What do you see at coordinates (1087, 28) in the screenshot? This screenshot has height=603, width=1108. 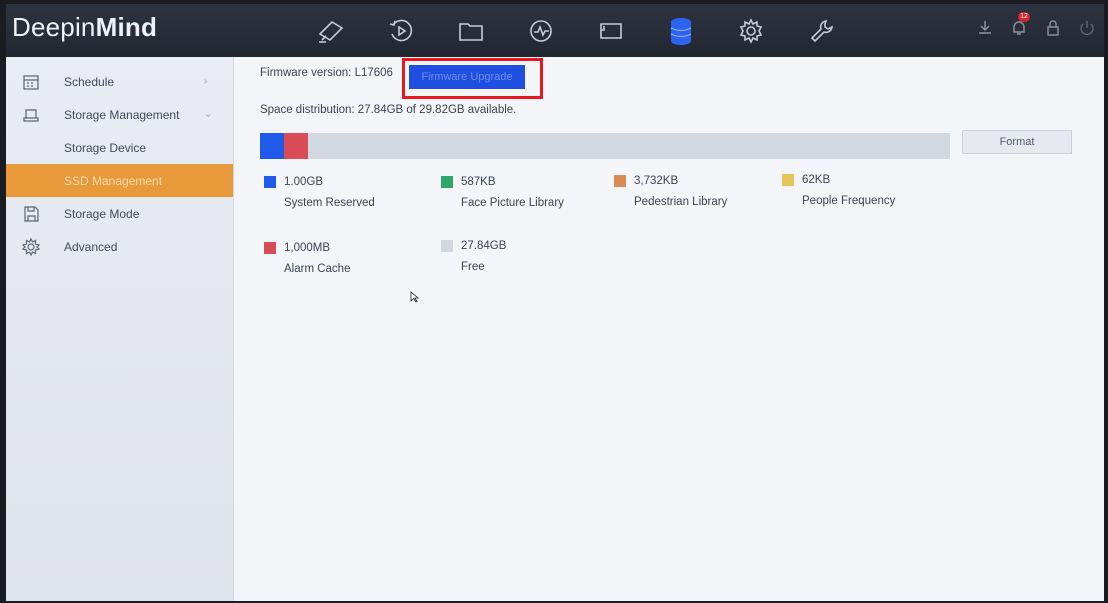 I see `power-icon` at bounding box center [1087, 28].